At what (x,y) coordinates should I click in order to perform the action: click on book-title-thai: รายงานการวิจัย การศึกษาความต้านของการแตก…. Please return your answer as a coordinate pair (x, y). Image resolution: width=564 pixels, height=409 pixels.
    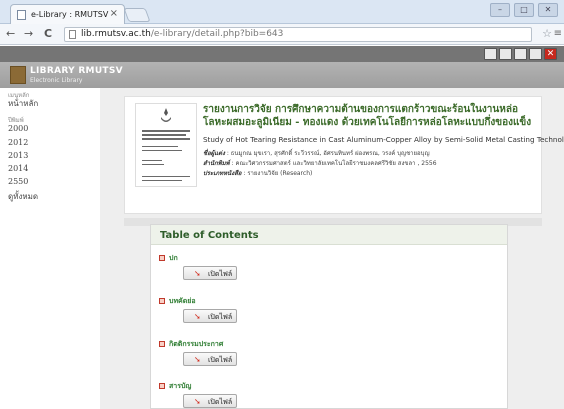
    Looking at the image, I should click on (367, 116).